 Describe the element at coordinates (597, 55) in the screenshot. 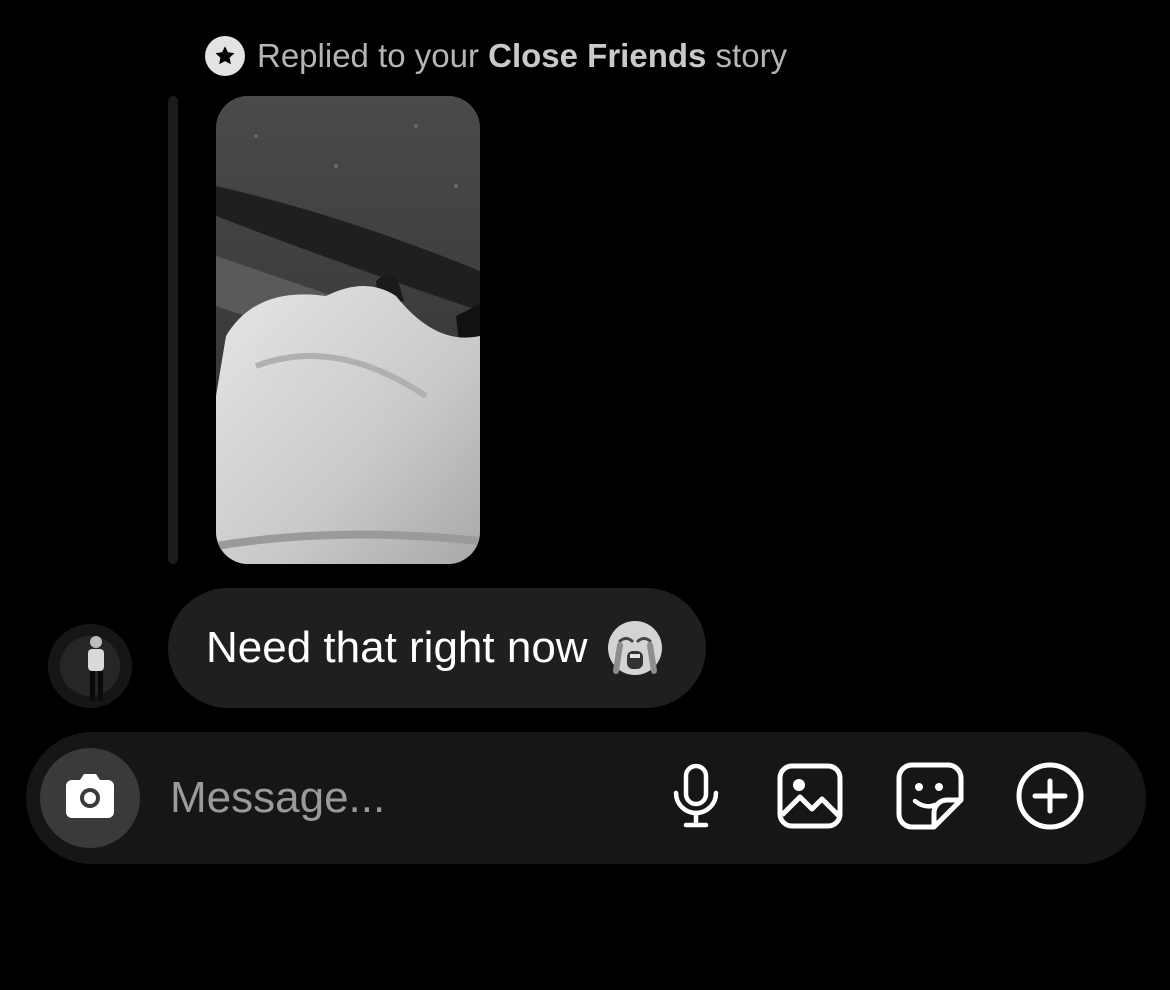

I see `close-friends-label: Close Friends` at that location.